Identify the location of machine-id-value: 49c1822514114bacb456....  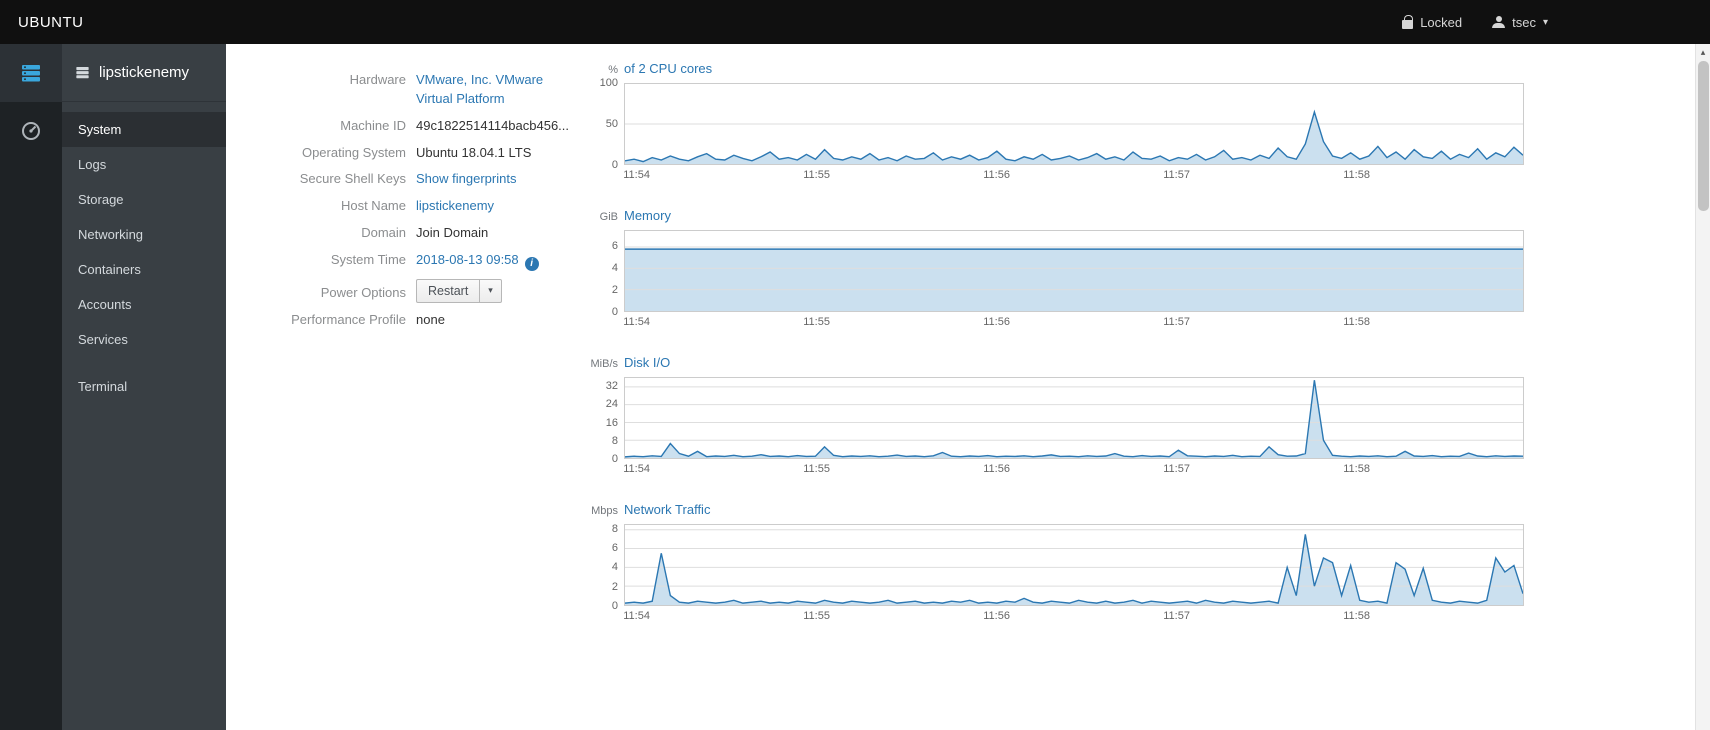
(493, 125).